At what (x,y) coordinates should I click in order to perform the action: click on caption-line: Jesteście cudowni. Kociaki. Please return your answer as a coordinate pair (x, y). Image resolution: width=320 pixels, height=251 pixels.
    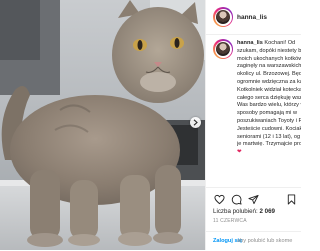
    Looking at the image, I should click on (269, 128).